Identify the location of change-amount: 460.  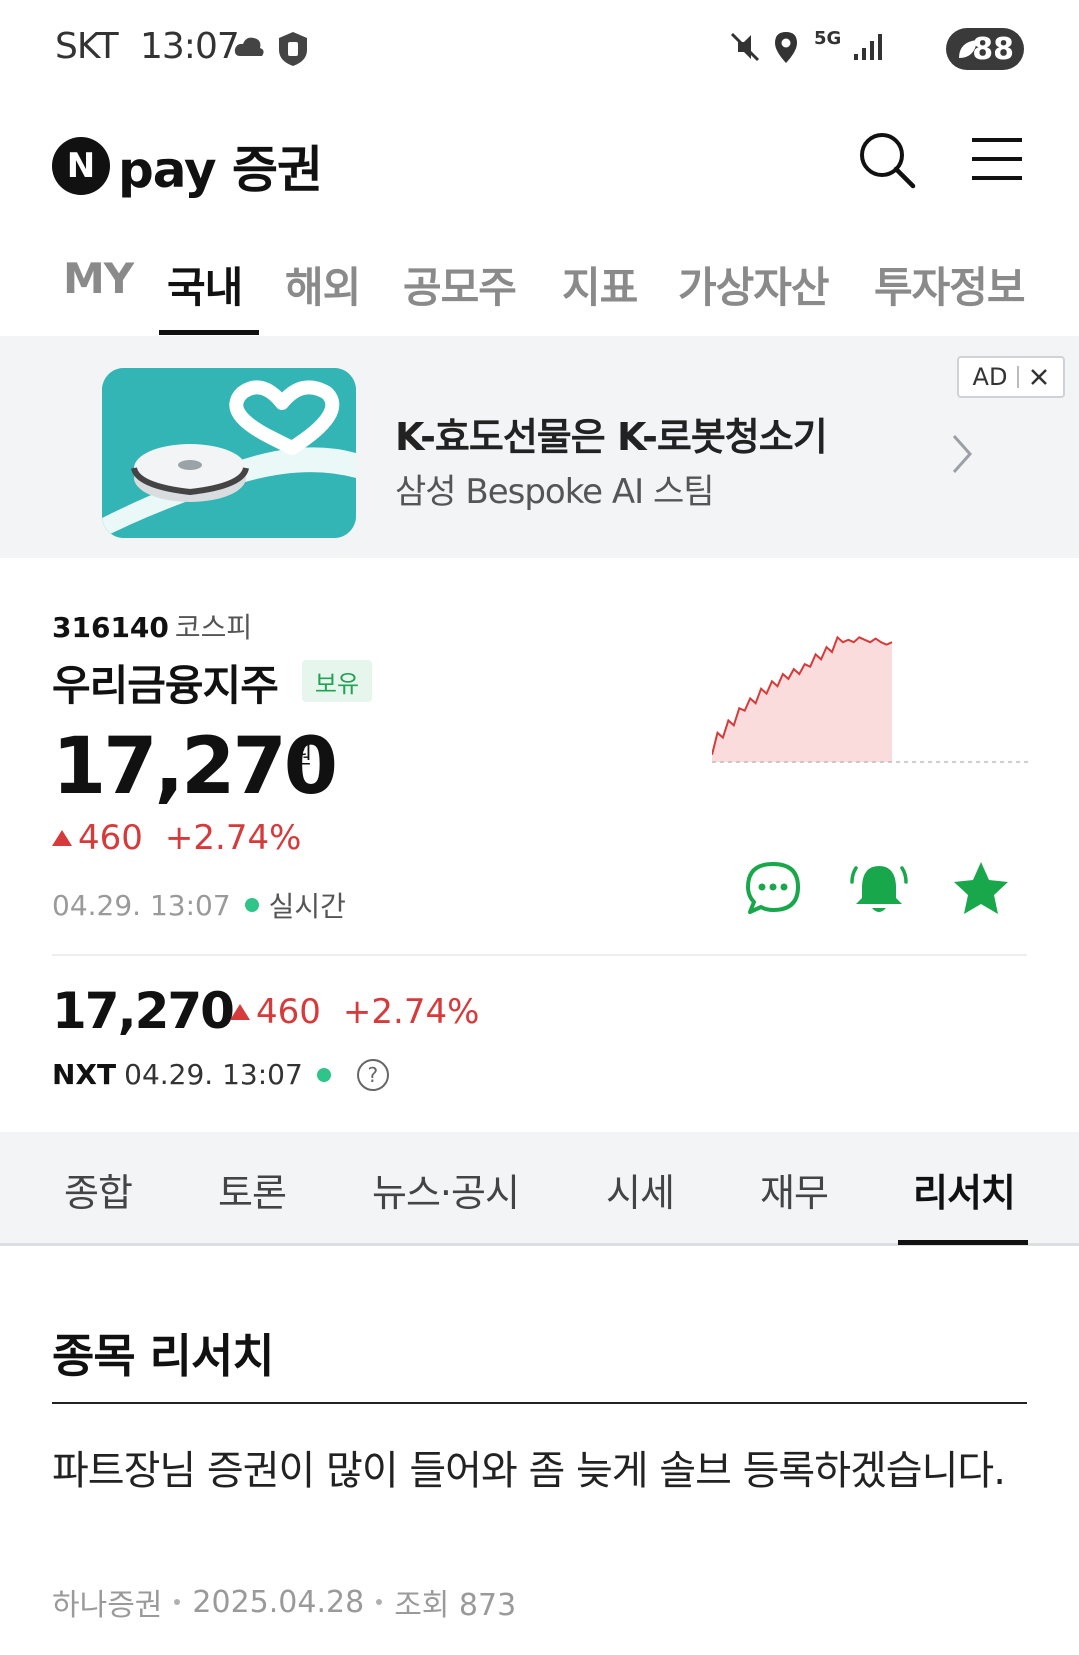
(110, 838).